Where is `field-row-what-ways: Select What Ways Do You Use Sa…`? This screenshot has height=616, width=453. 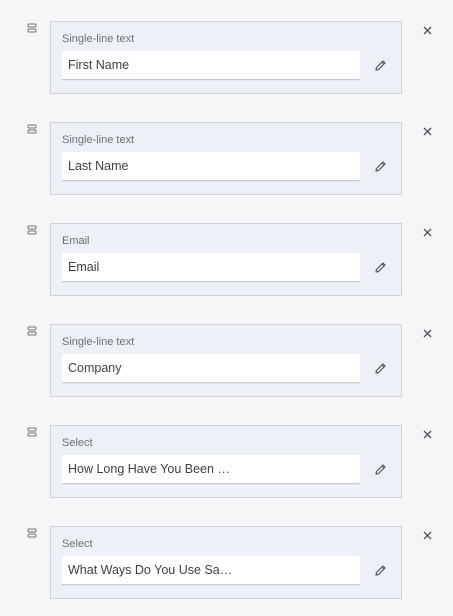
field-row-what-ways: Select What Ways Do You Use Sa… is located at coordinates (226, 563).